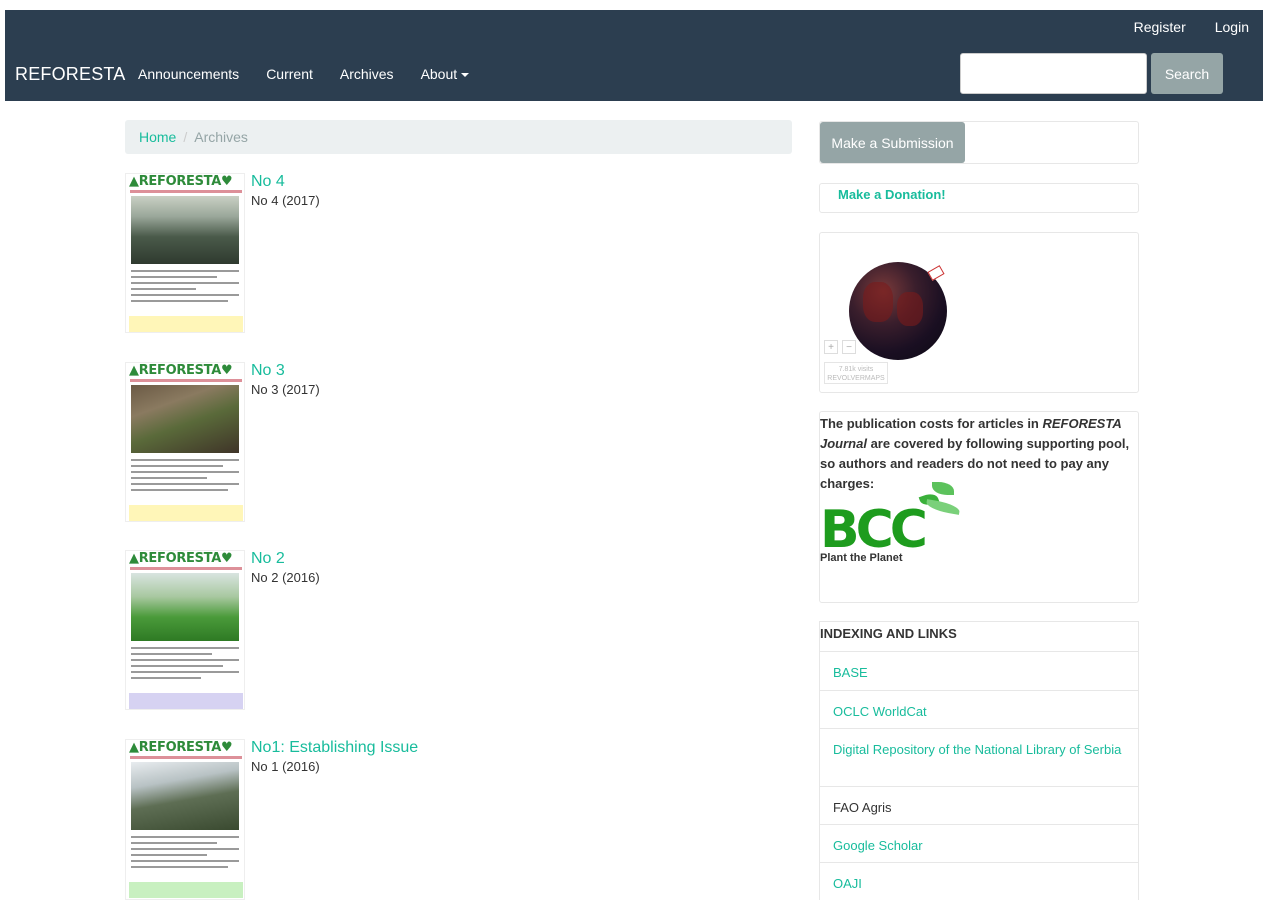  What do you see at coordinates (268, 559) in the screenshot?
I see `issue-title: No 2` at bounding box center [268, 559].